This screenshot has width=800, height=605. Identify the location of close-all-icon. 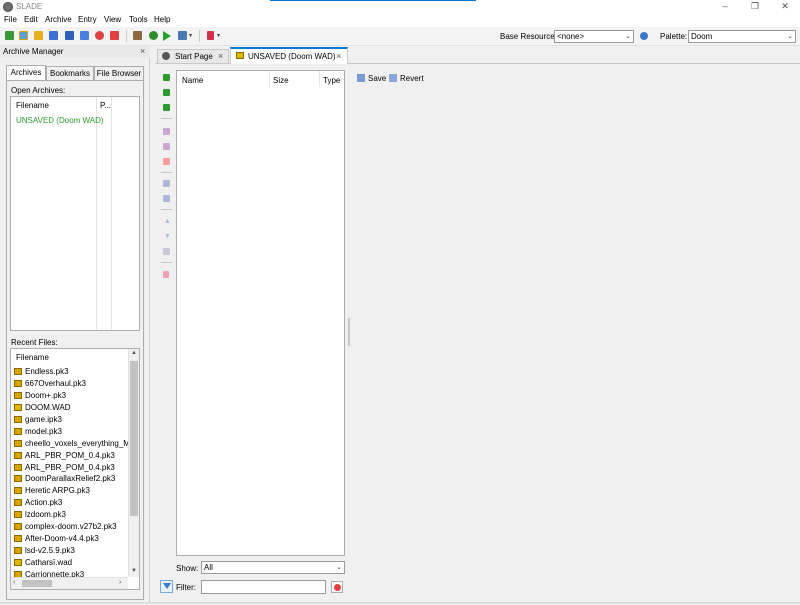
(114, 35).